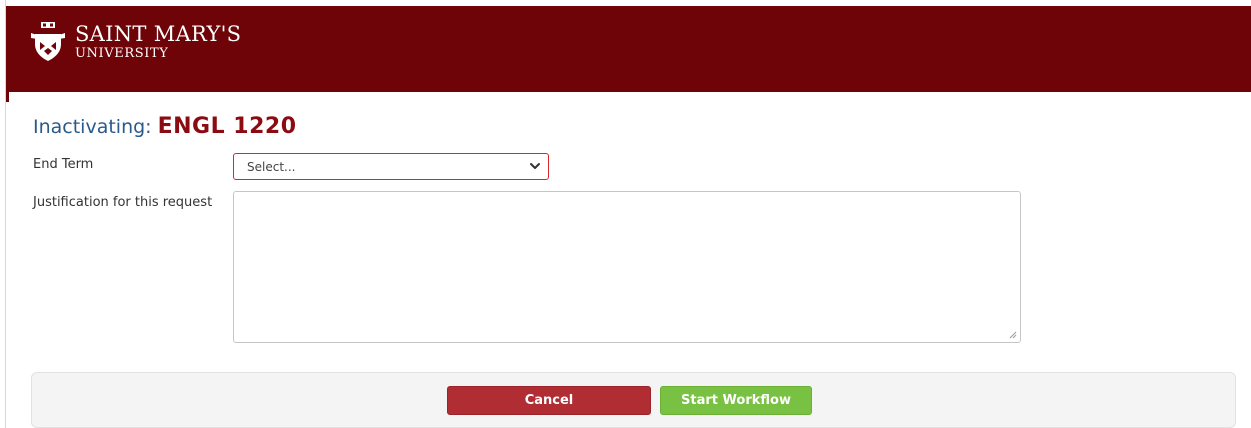 This screenshot has width=1251, height=428. Describe the element at coordinates (158, 34) in the screenshot. I see `logo-wordmark: SAINT MARY'S` at that location.